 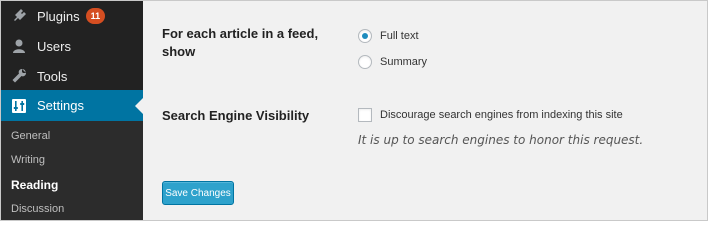 I want to click on radio-label: Full text, so click(x=399, y=36).